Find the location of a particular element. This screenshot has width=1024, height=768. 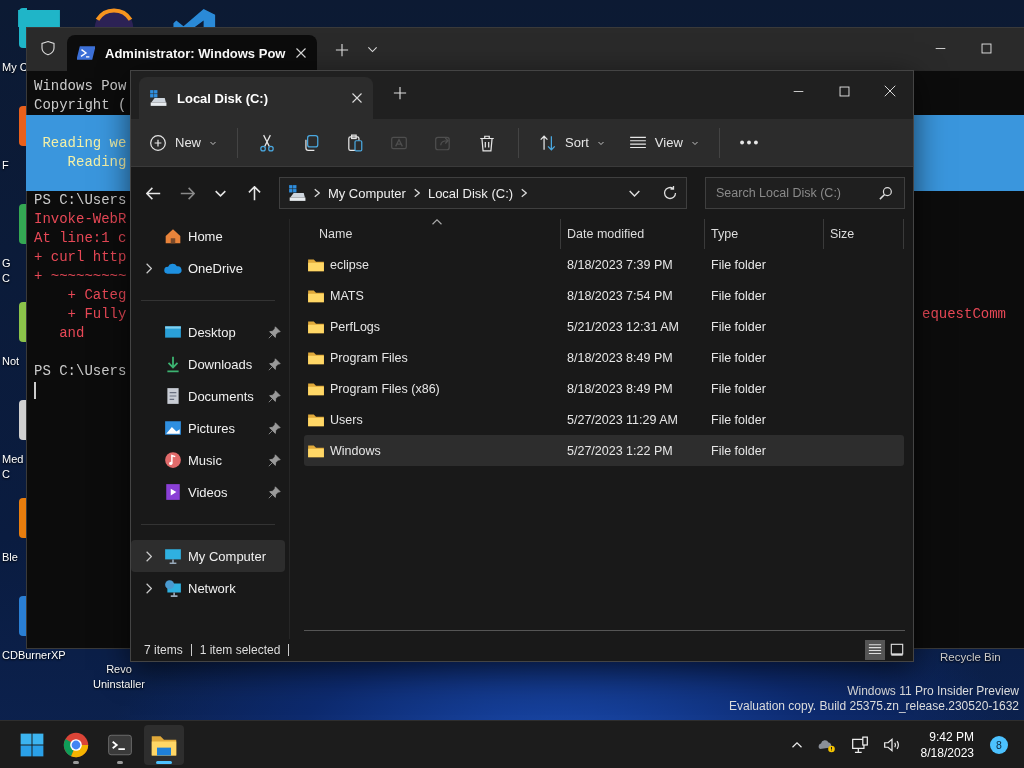

desktop-icon-label: G C is located at coordinates (6, 271).